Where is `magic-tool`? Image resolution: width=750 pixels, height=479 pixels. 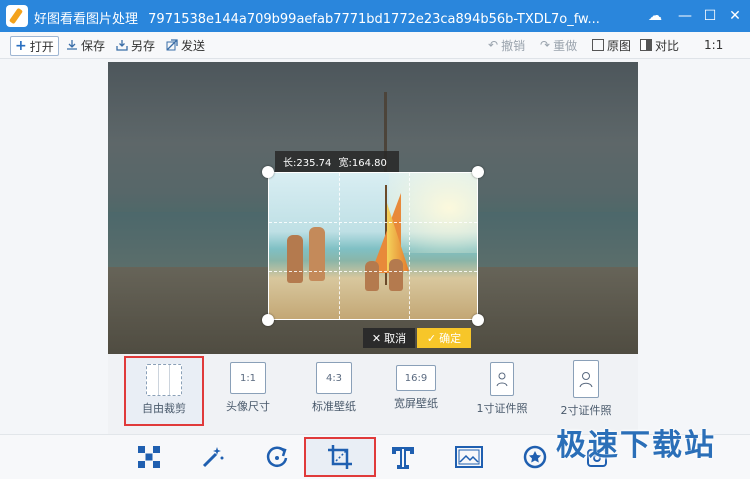 magic-tool is located at coordinates (213, 457).